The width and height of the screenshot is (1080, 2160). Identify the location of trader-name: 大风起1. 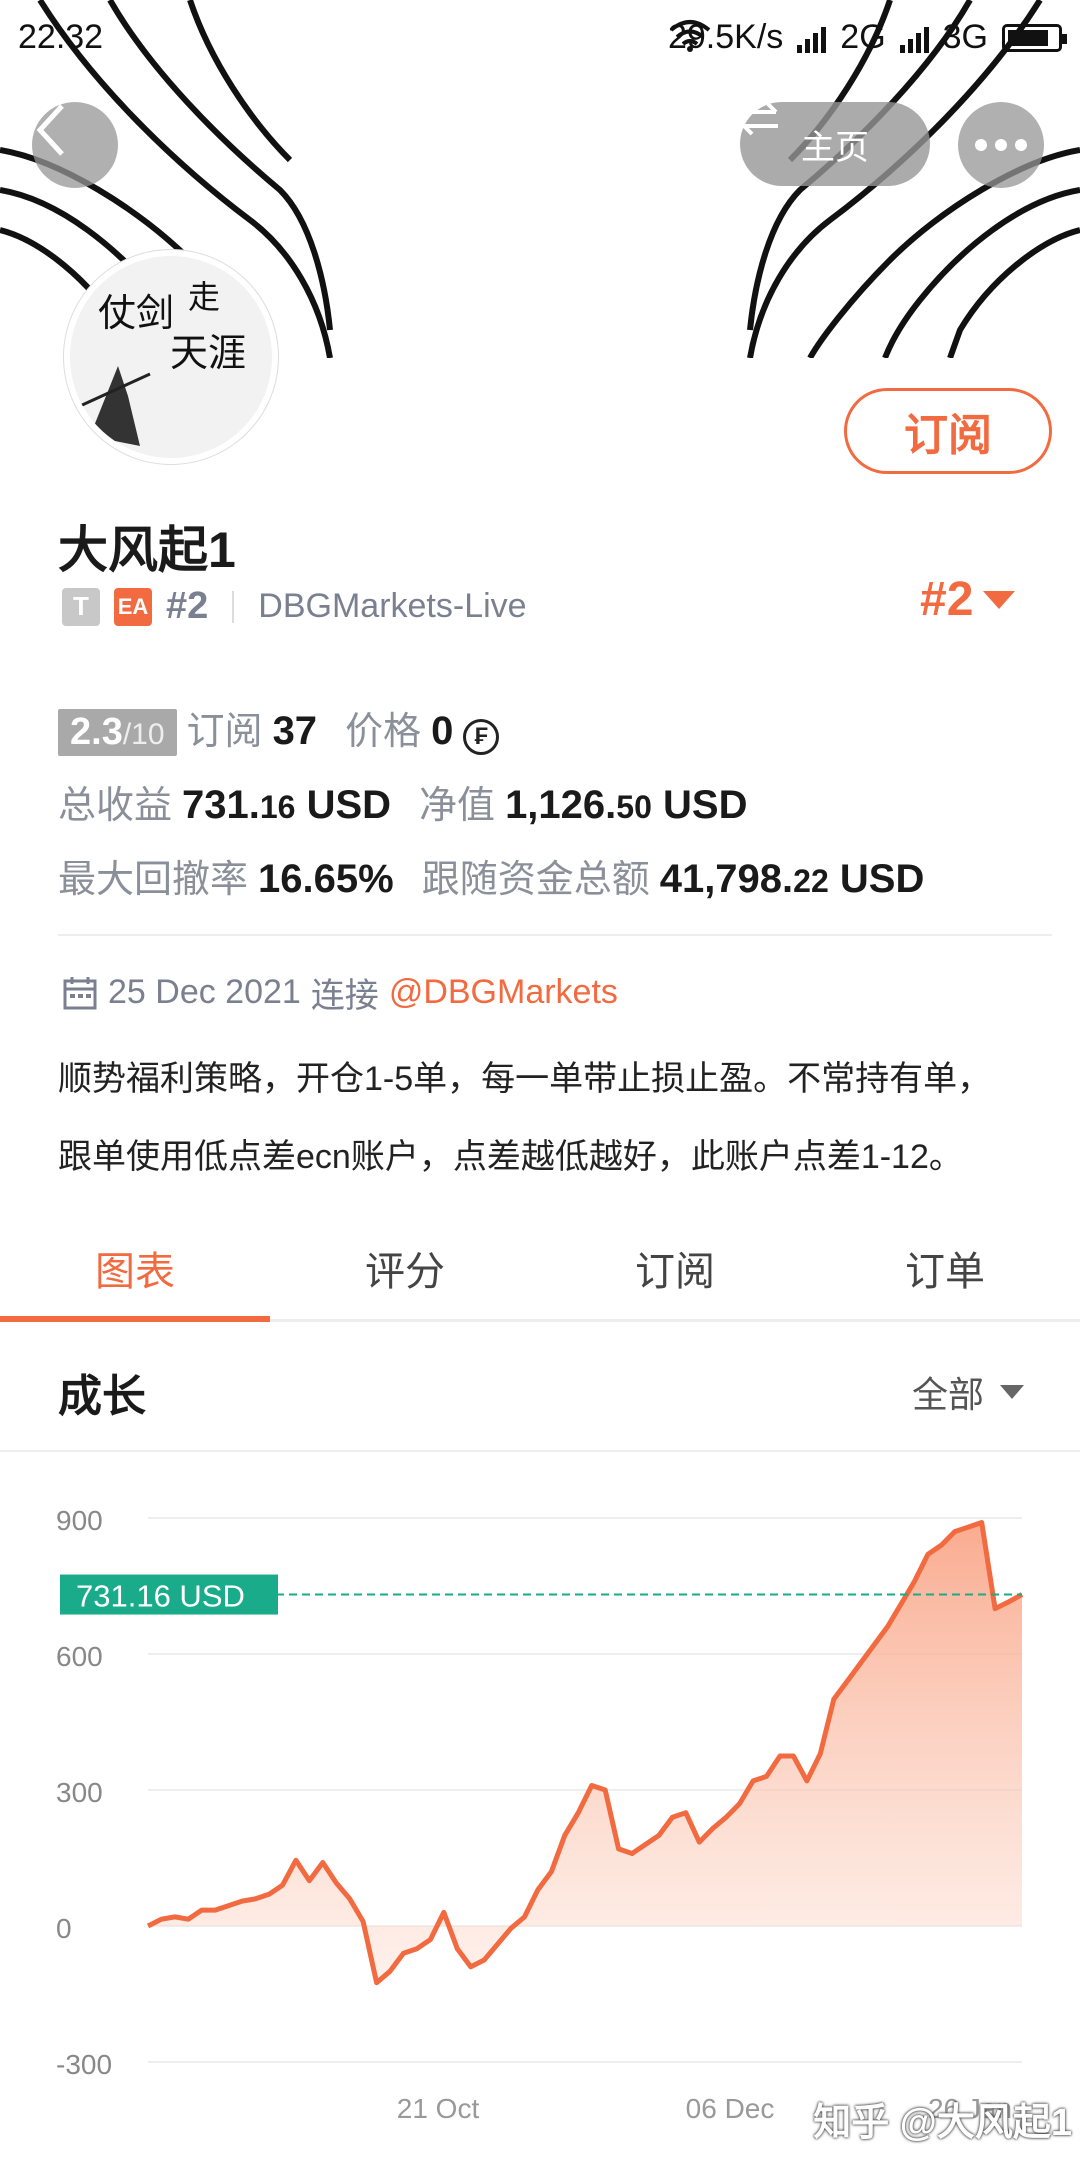
(147, 550).